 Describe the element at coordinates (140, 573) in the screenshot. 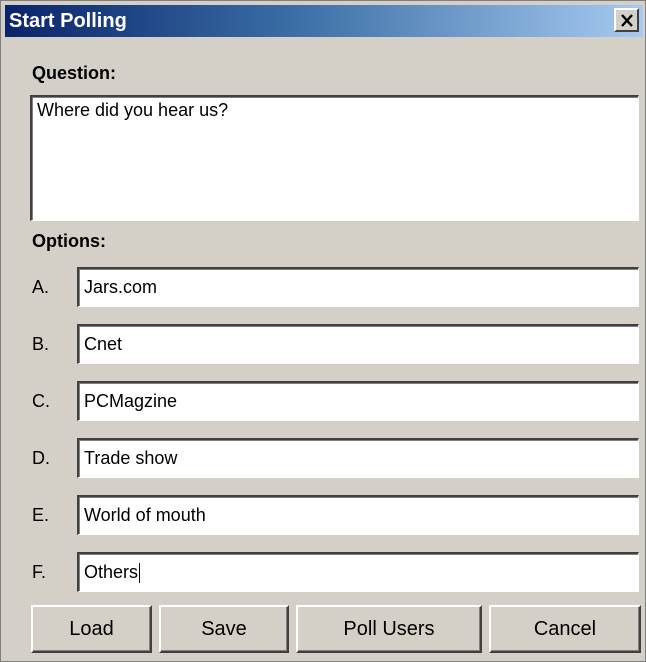

I see `text-caret` at that location.